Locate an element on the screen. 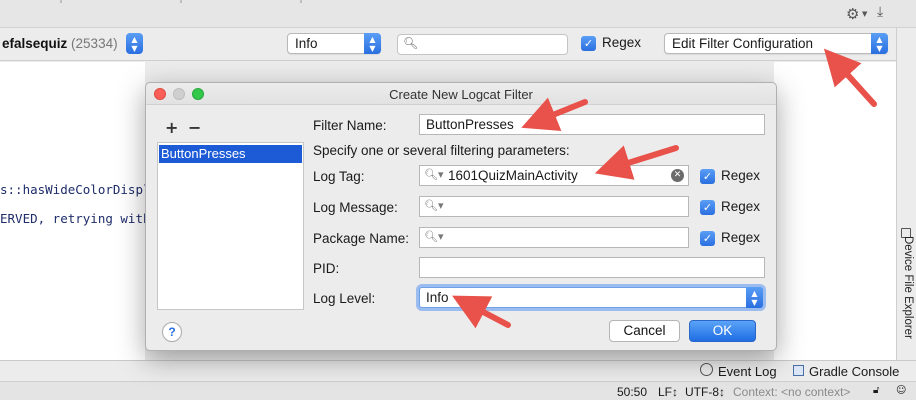 This screenshot has height=400, width=916. cancel-button: Cancel is located at coordinates (644, 331).